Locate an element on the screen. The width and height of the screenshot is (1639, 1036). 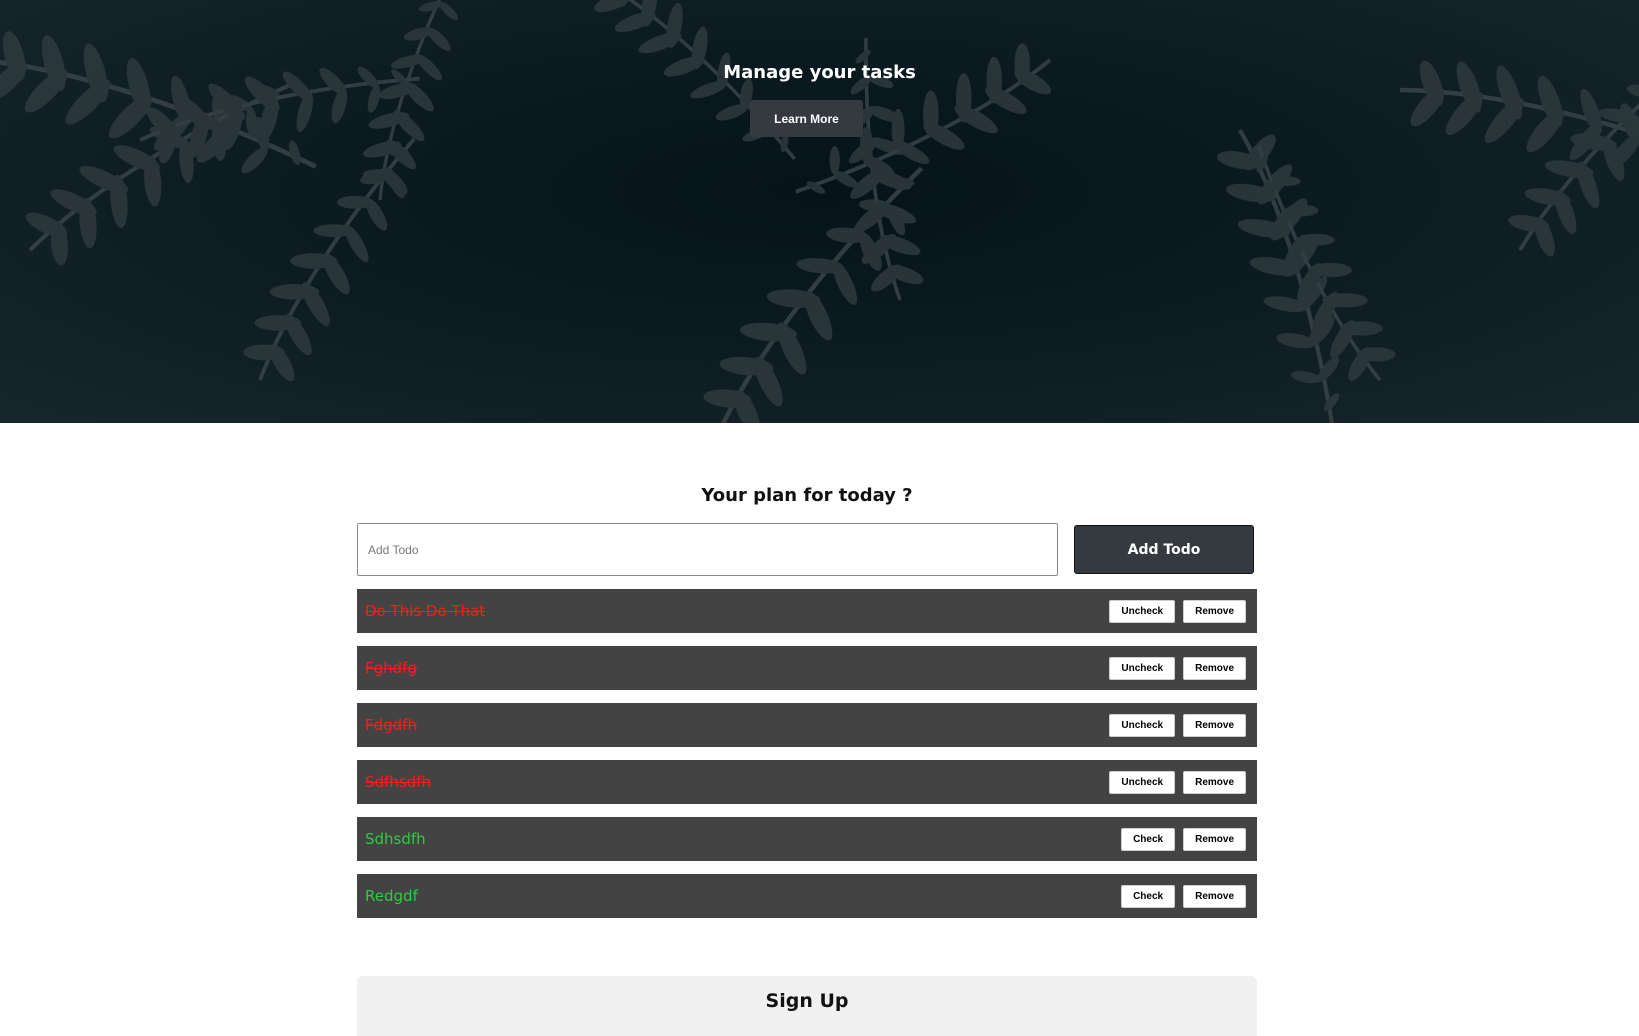
todo-item: Sdfhsdfh Uncheck Remove is located at coordinates (807, 782).